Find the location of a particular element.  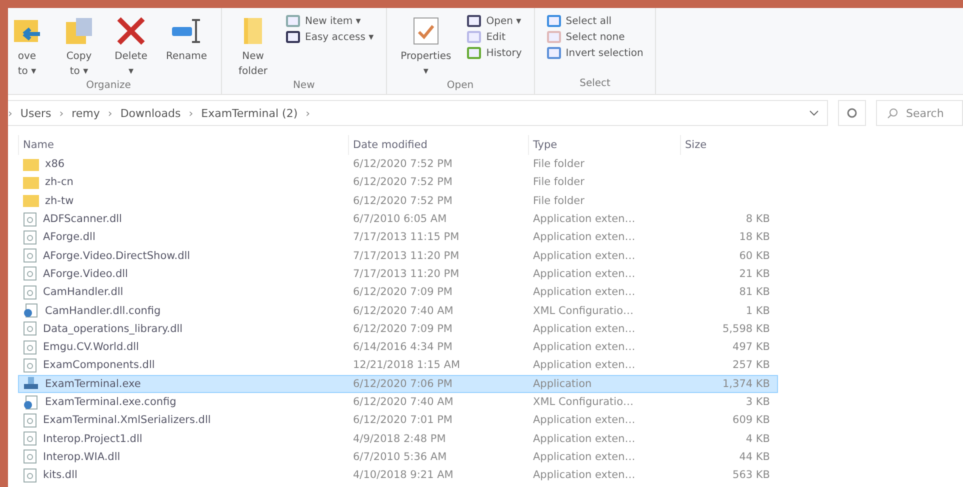

file-row: ExamTerminal.exe 6/12/2020 7:06 PM Application 1,374 KB is located at coordinates (398, 383).